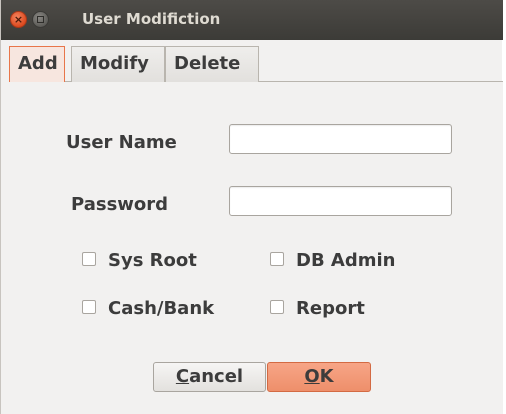 The width and height of the screenshot is (506, 414). What do you see at coordinates (18, 19) in the screenshot?
I see `close-icon: ×` at bounding box center [18, 19].